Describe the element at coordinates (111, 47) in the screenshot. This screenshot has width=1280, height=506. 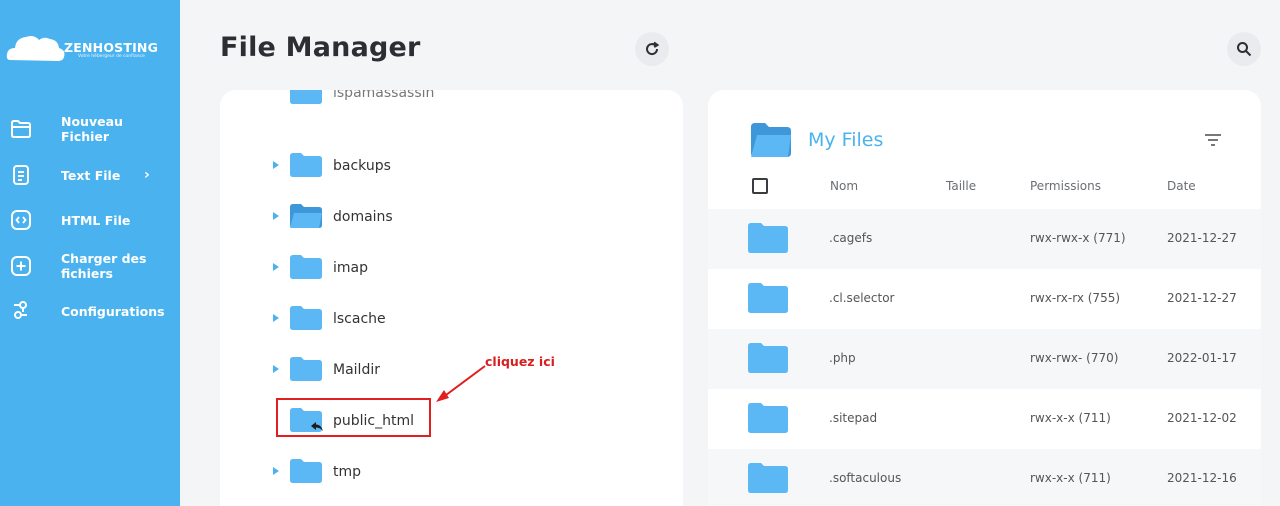
I see `brand-name: ZENHOSTING` at that location.